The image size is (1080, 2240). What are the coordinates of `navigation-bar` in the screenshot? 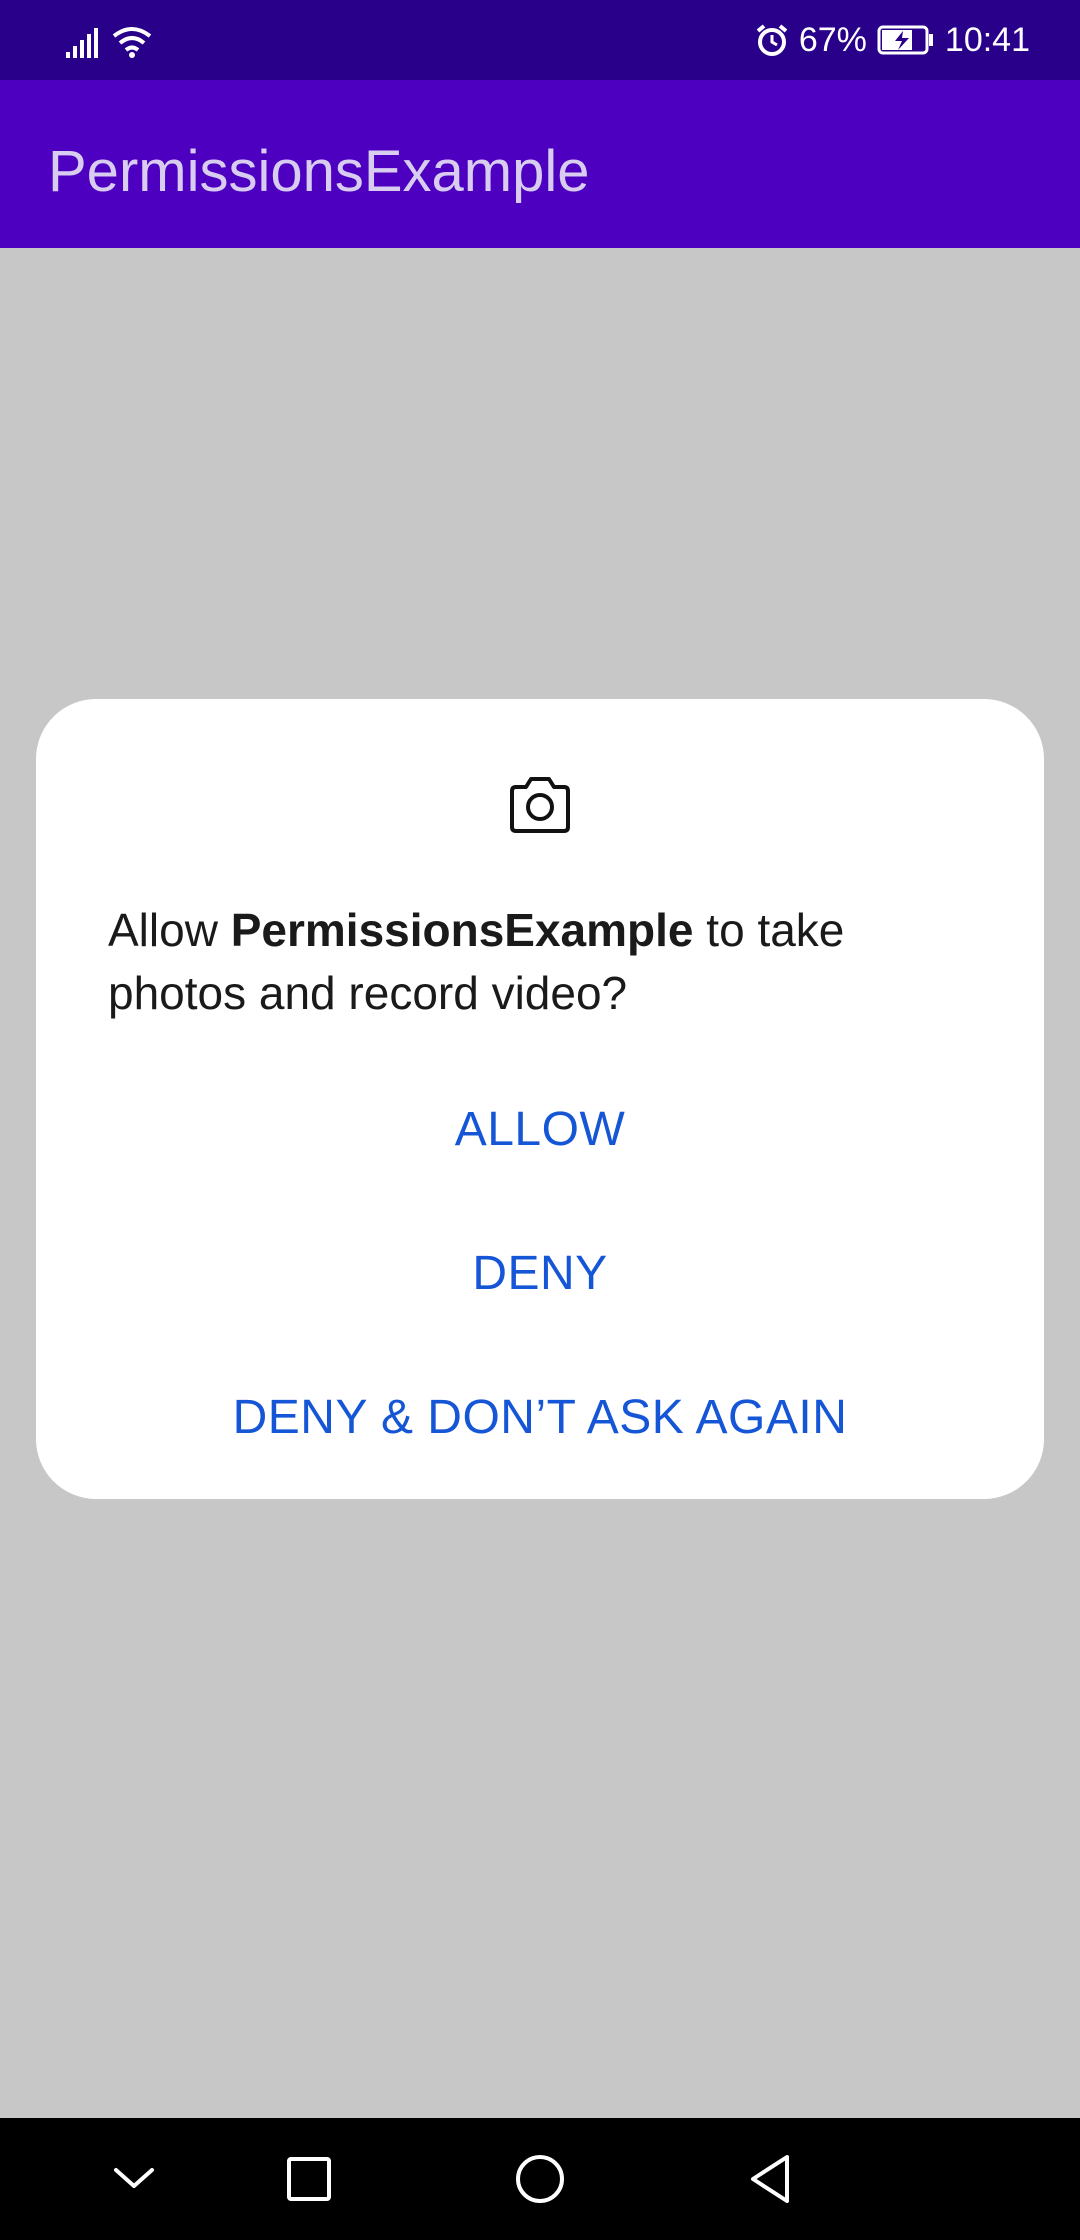 It's located at (540, 2179).